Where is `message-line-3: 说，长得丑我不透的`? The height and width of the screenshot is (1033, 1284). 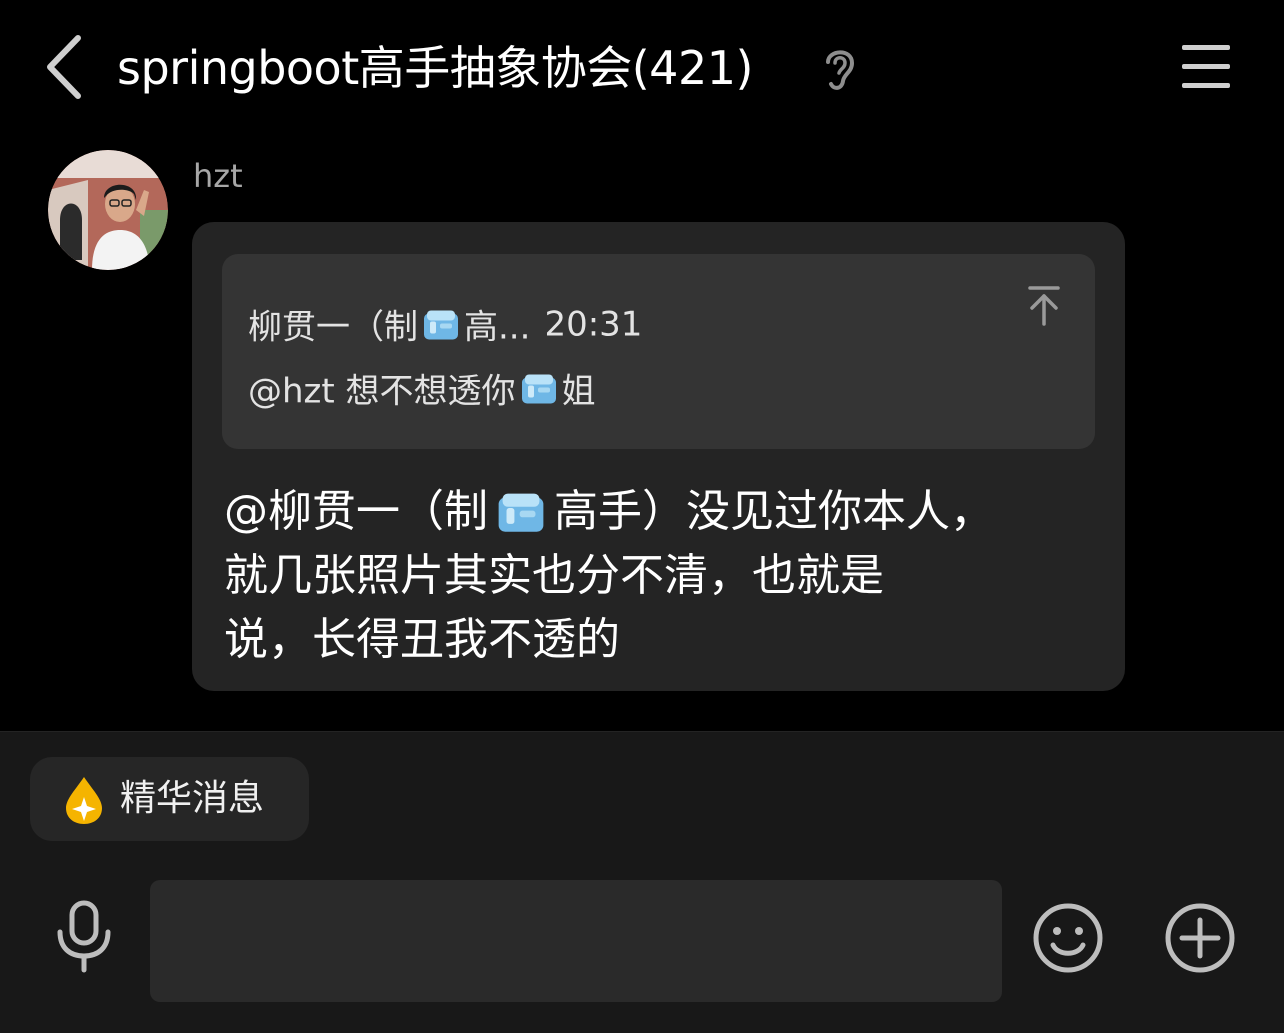
message-line-3: 说，长得丑我不透的 is located at coordinates (422, 639).